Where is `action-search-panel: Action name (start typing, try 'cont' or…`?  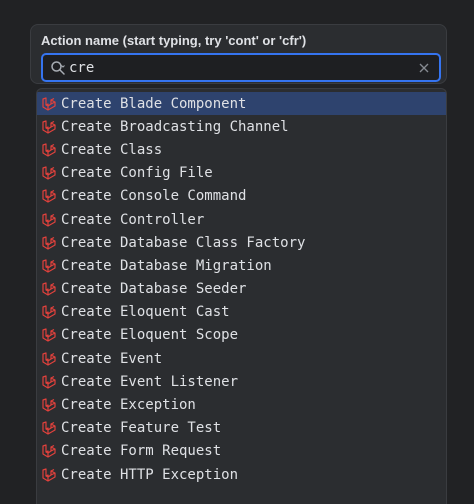
action-search-panel: Action name (start typing, try 'cont' or… is located at coordinates (238, 54).